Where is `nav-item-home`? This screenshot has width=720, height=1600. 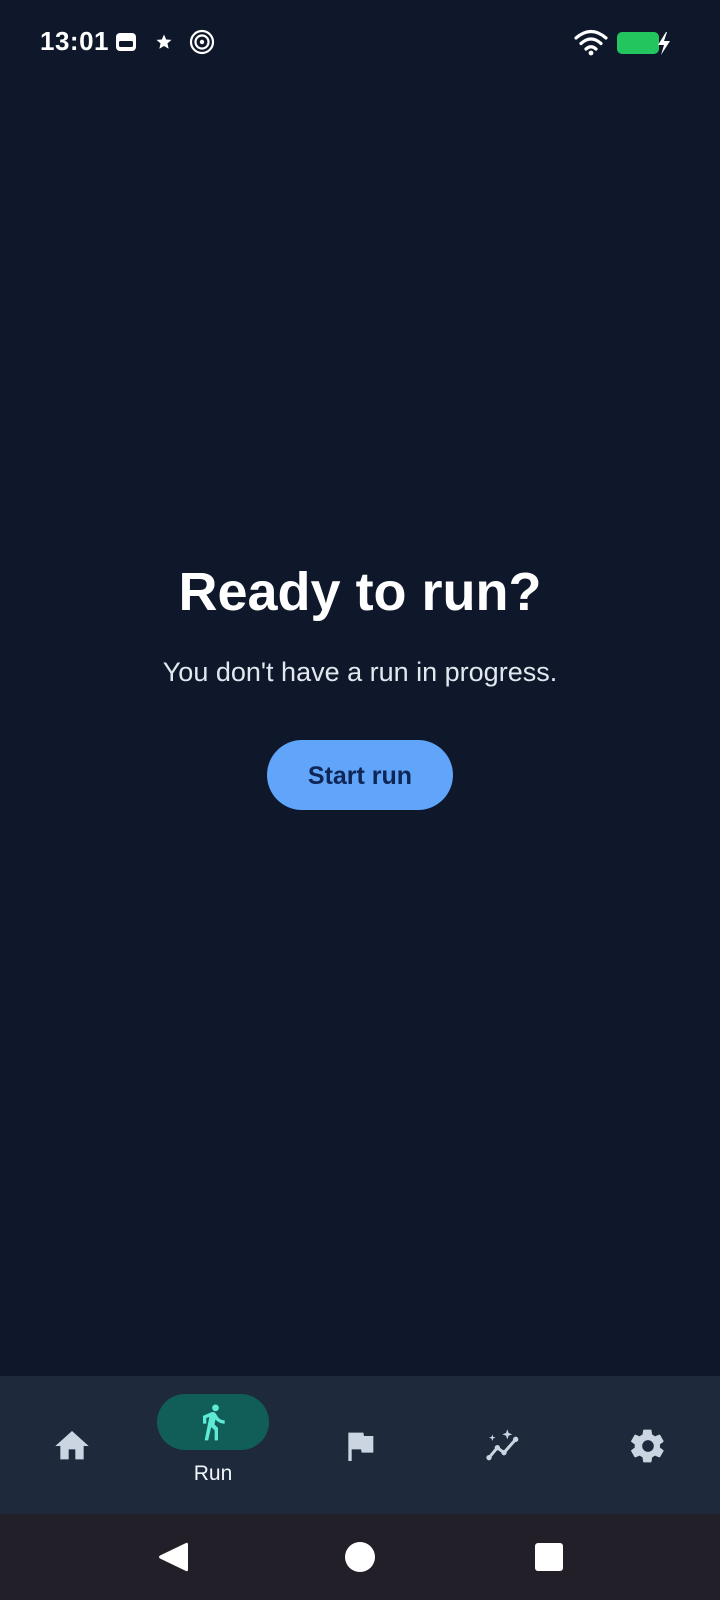 nav-item-home is located at coordinates (72, 1445).